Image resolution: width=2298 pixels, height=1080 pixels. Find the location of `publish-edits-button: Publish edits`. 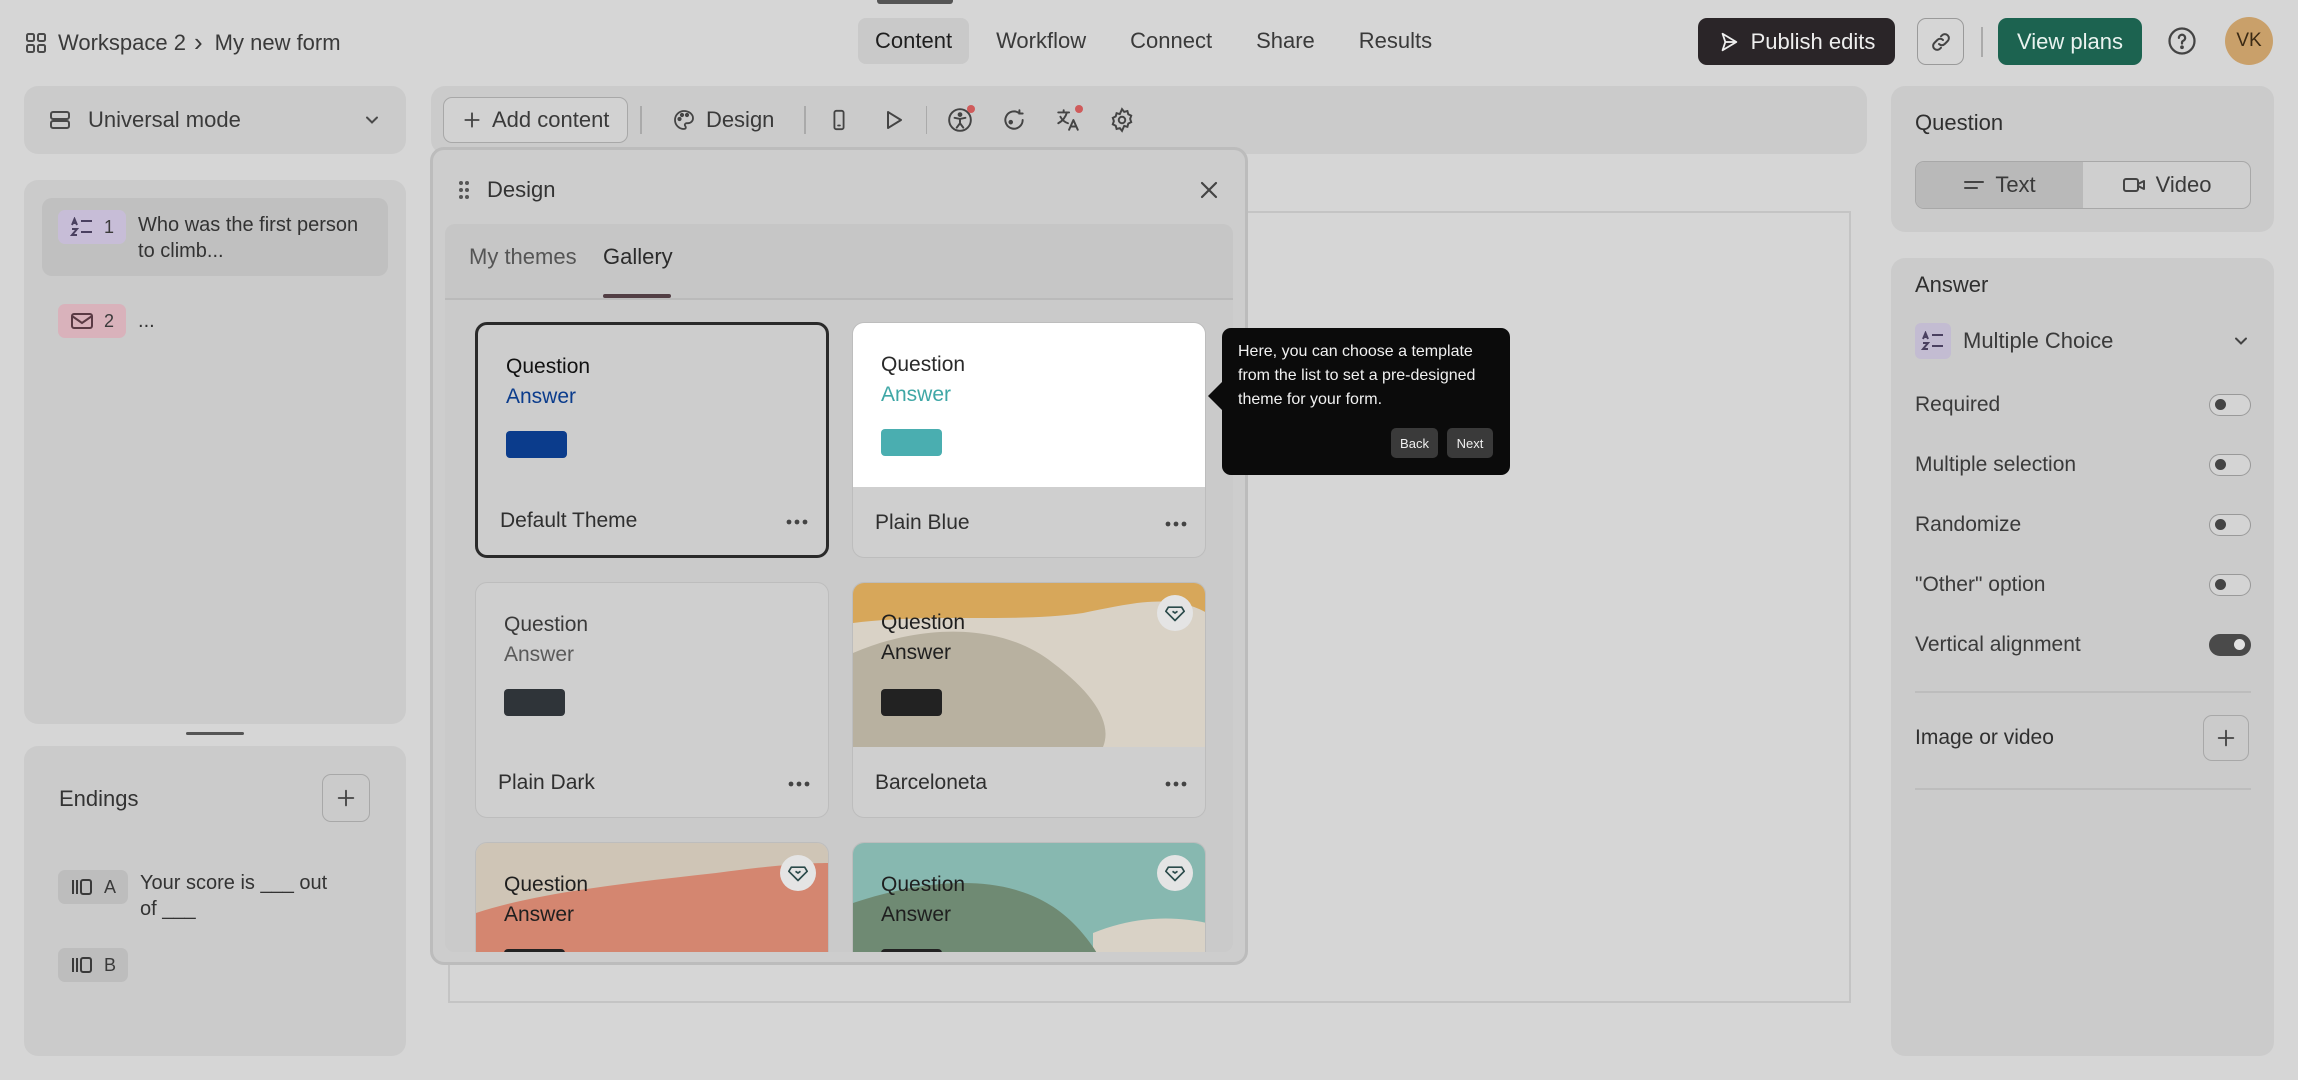

publish-edits-button: Publish edits is located at coordinates (1796, 41).